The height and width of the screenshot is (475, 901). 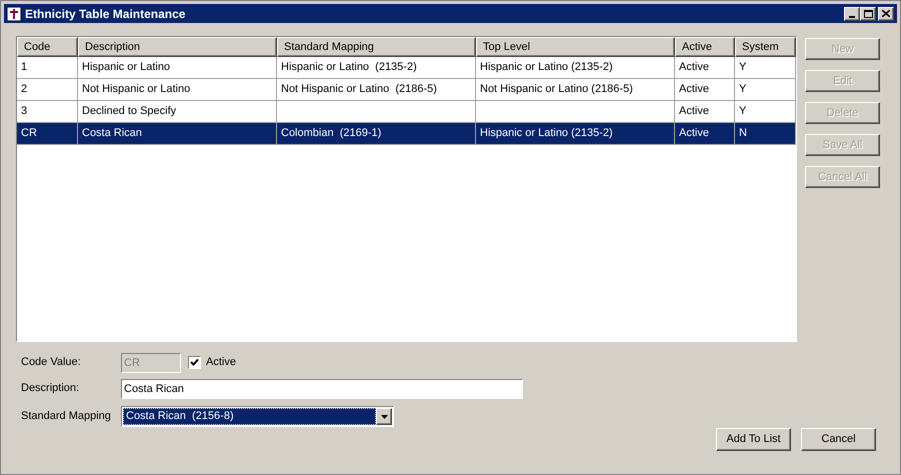 I want to click on close-button, so click(x=886, y=13).